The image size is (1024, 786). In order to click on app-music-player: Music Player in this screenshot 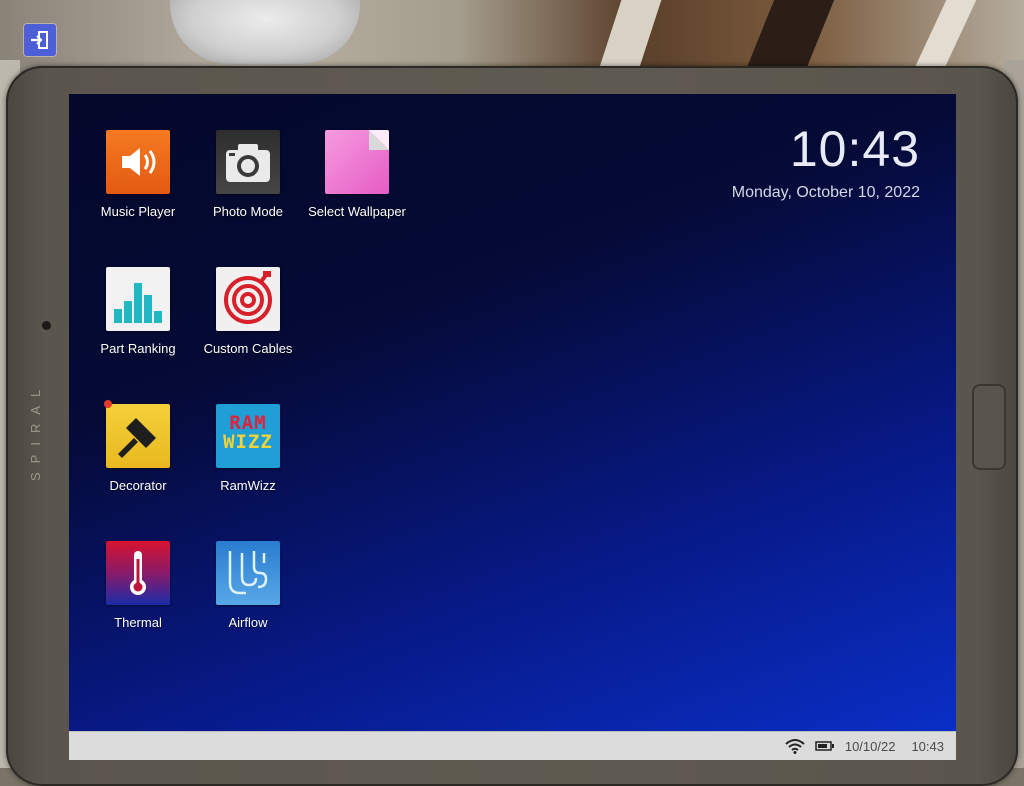, I will do `click(138, 174)`.